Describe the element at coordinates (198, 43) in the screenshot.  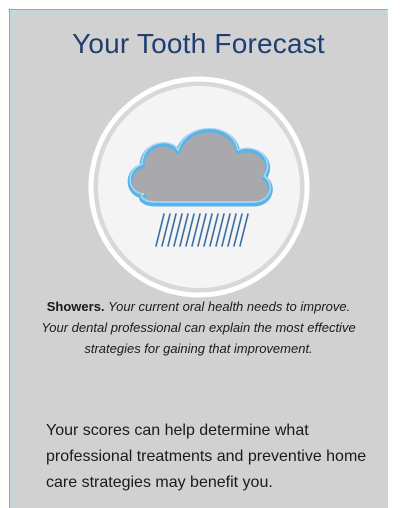
I see `page-title: Your Tooth Forecast` at that location.